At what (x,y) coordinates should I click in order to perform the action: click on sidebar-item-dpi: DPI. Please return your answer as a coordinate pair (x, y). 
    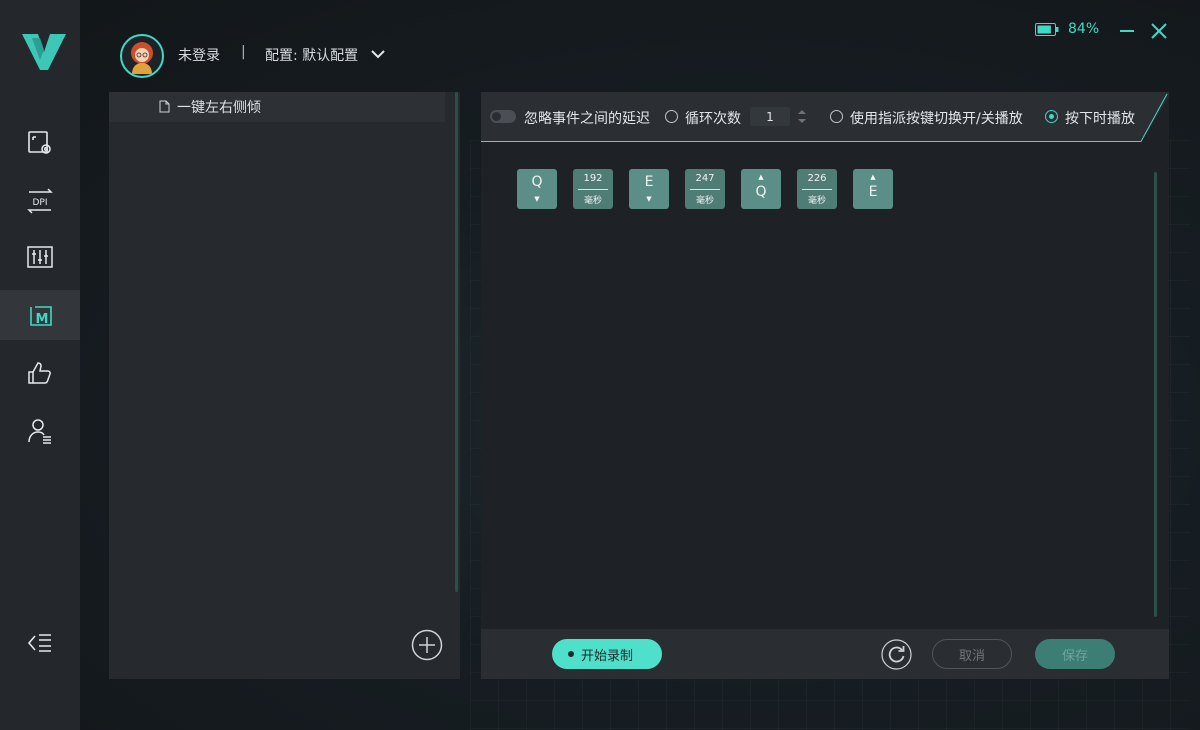
    Looking at the image, I should click on (40, 201).